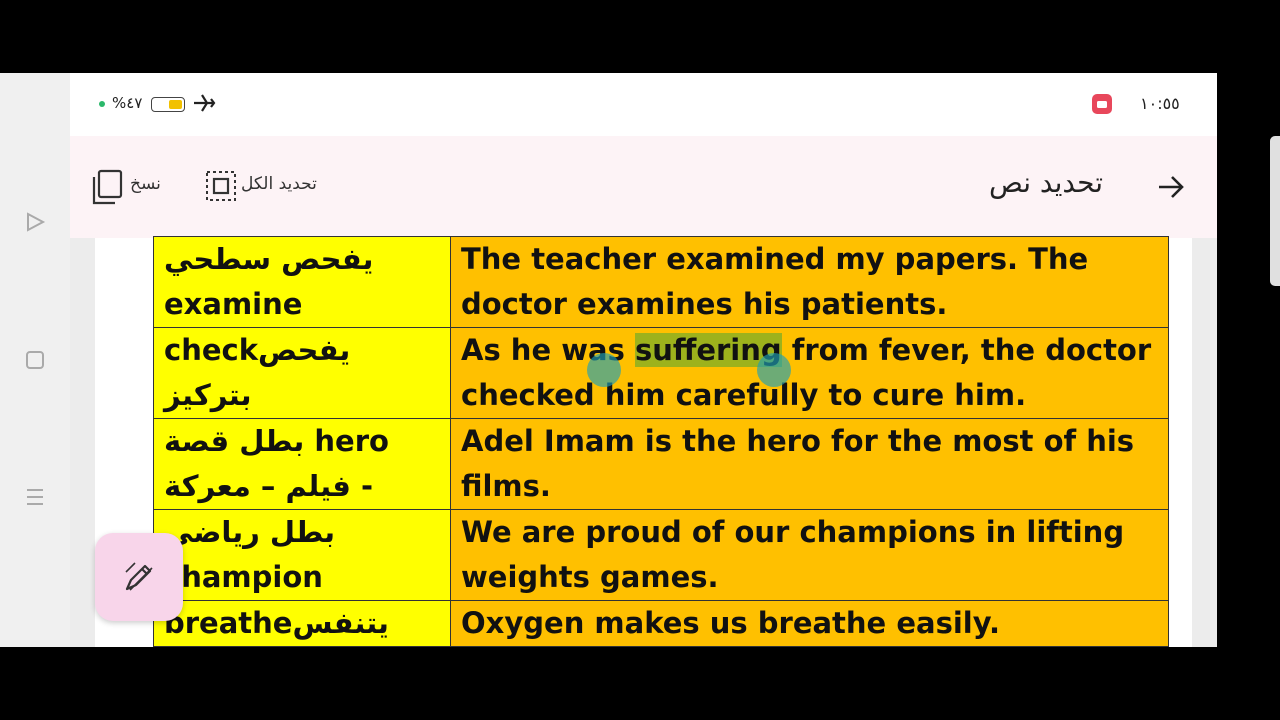  I want to click on selection-end-handle, so click(774, 370).